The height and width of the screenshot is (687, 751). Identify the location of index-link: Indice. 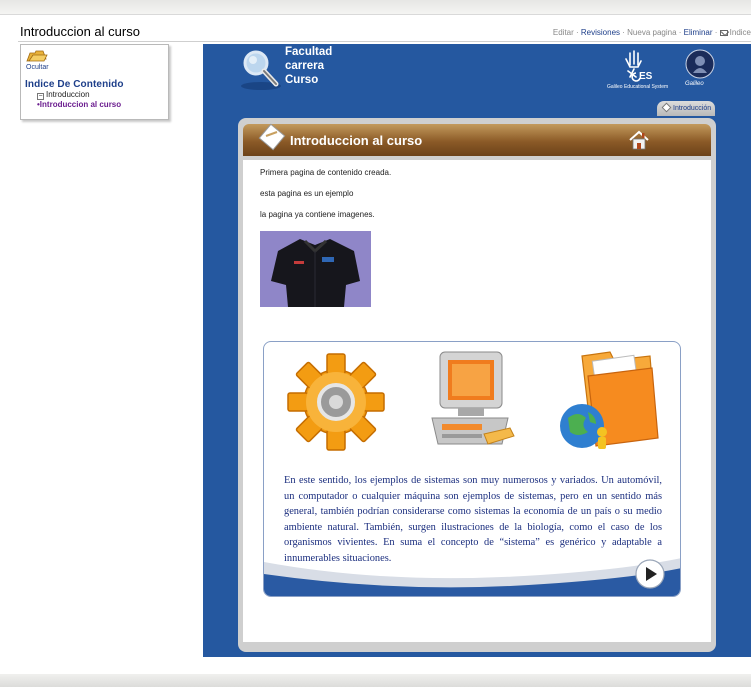
(740, 32).